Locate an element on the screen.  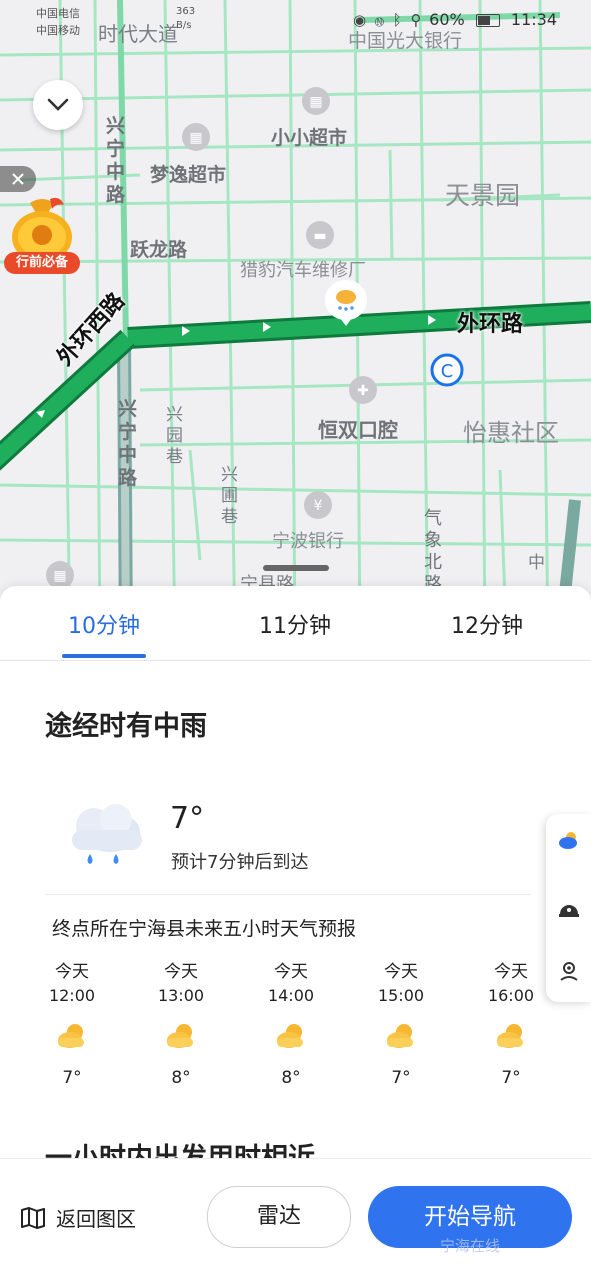
status-right: 60% 11:34 is located at coordinates (493, 19).